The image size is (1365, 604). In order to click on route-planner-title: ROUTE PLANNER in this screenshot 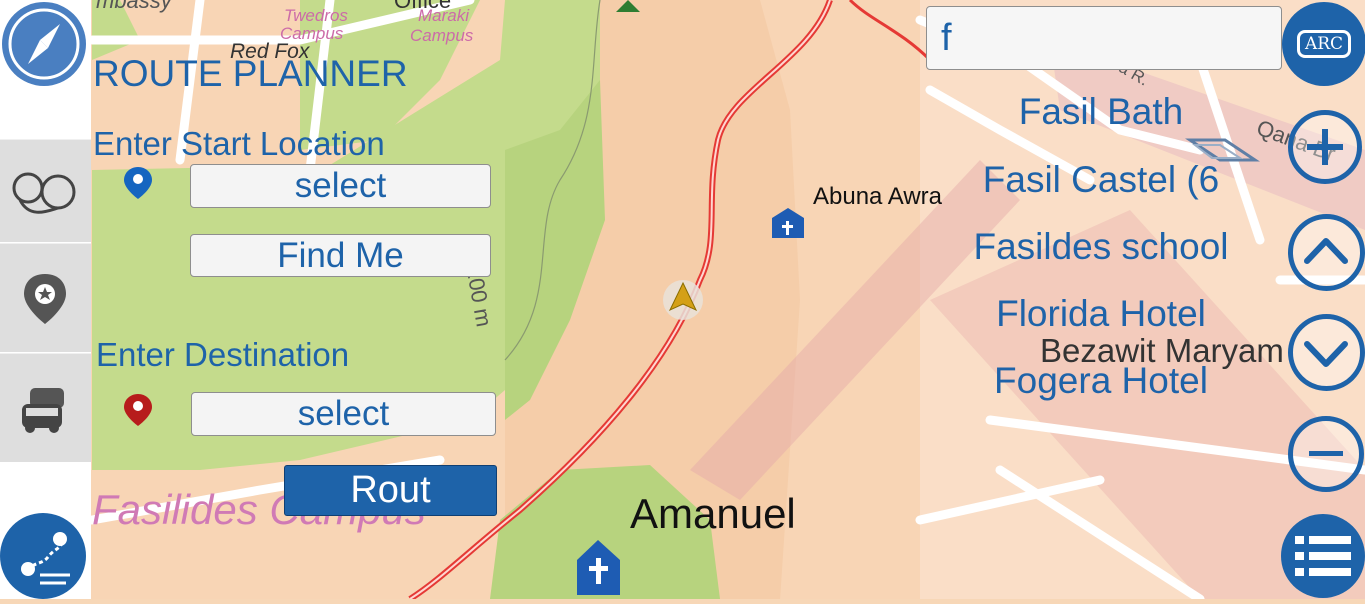, I will do `click(250, 73)`.